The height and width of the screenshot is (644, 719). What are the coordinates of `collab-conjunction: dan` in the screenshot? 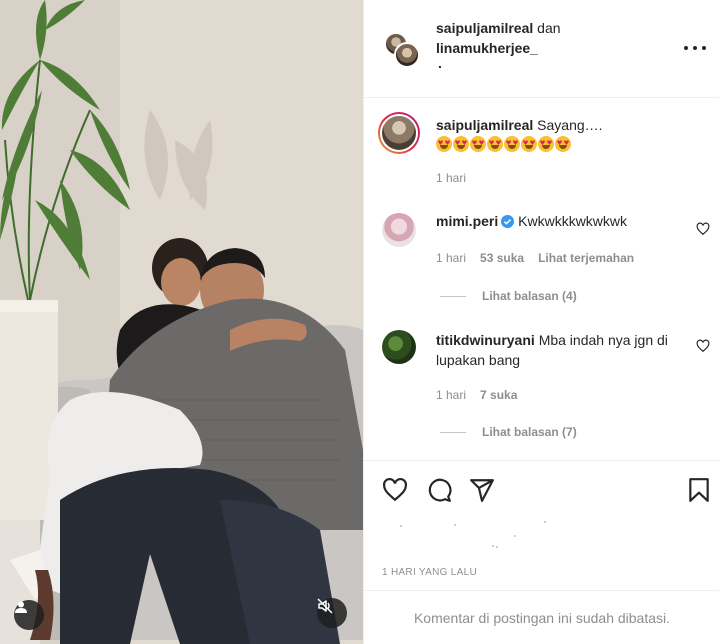 It's located at (549, 28).